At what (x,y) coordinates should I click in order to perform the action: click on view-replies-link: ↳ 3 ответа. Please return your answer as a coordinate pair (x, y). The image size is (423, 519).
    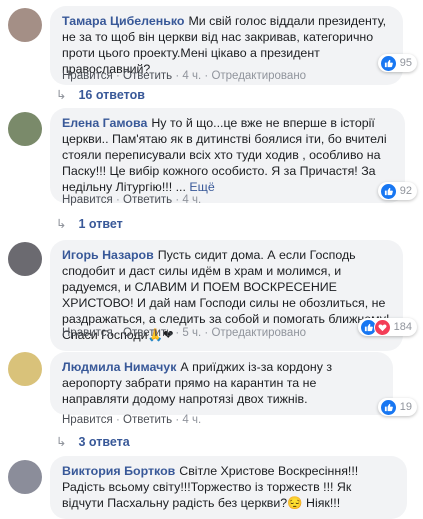
    Looking at the image, I should click on (93, 441).